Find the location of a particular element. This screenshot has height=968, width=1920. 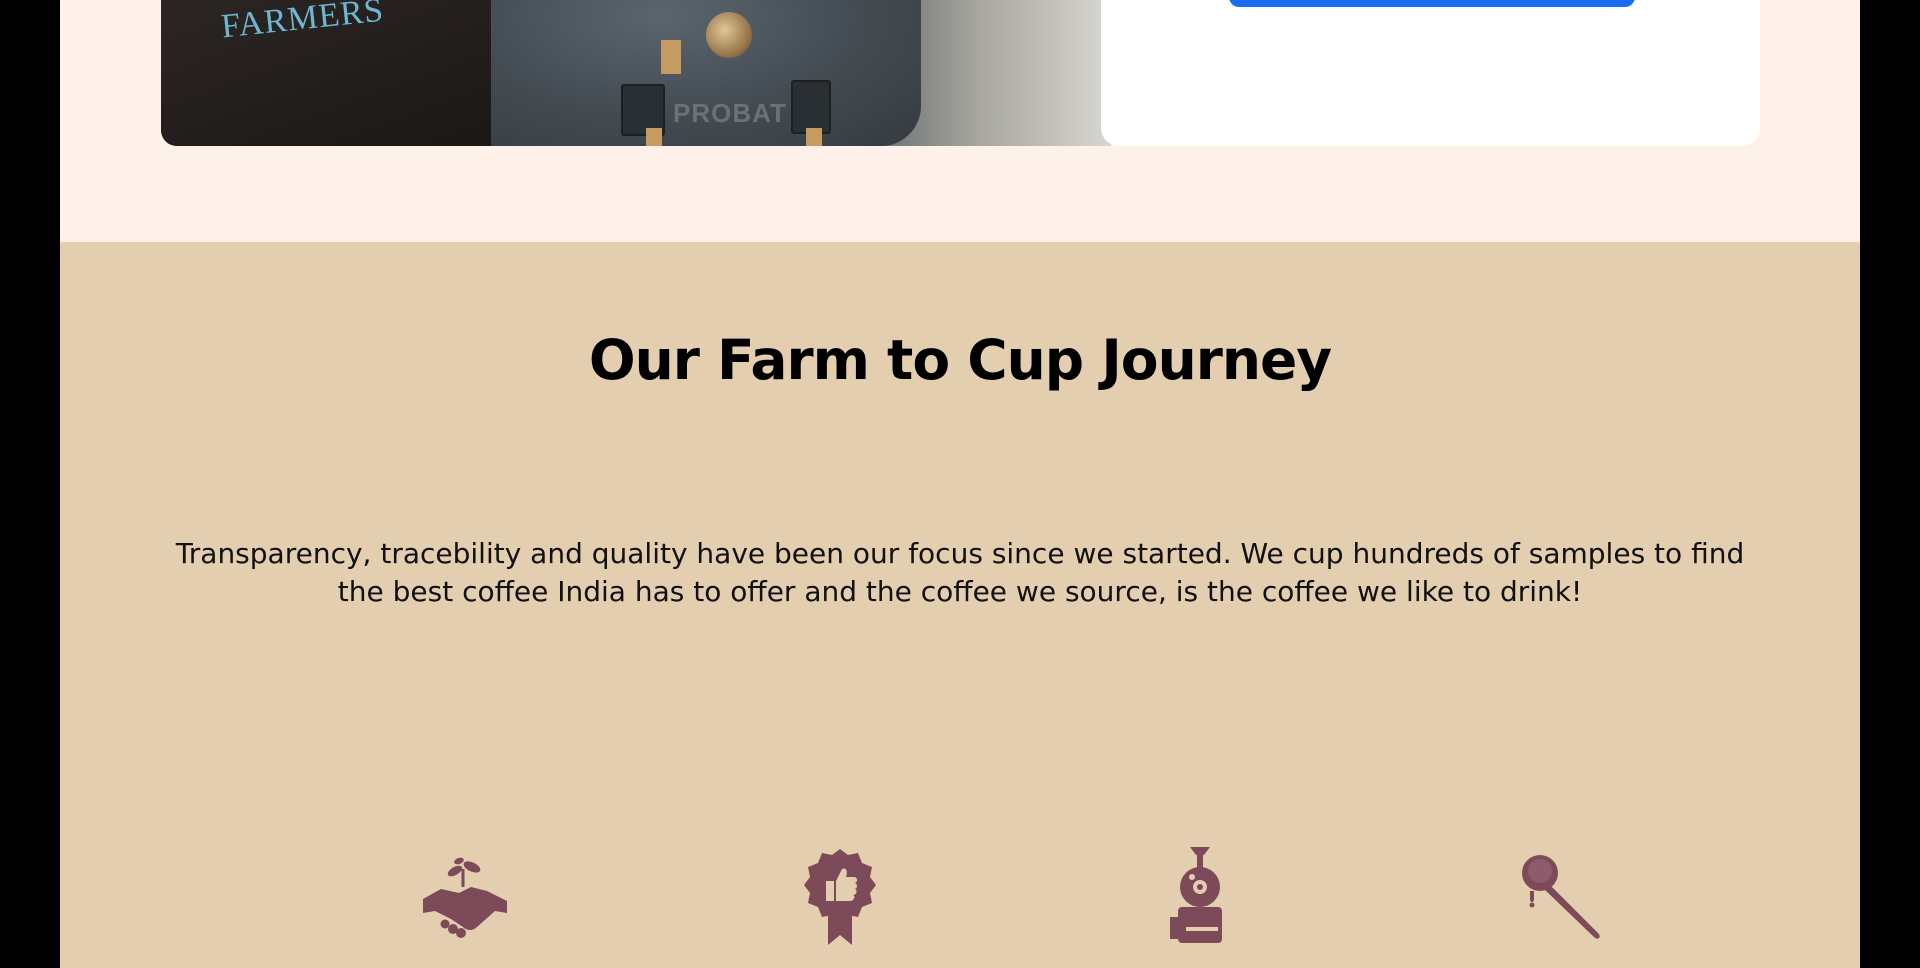

roaster-knob is located at coordinates (729, 35).